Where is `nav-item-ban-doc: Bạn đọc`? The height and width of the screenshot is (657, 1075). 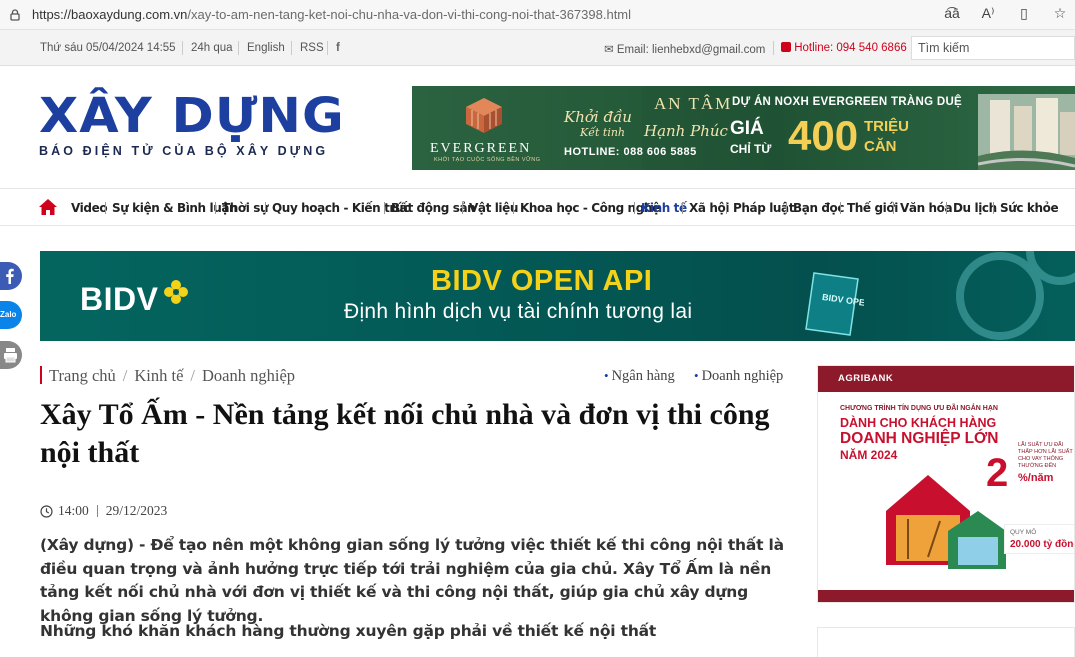
nav-item-ban-doc: Bạn đọc is located at coordinates (819, 208).